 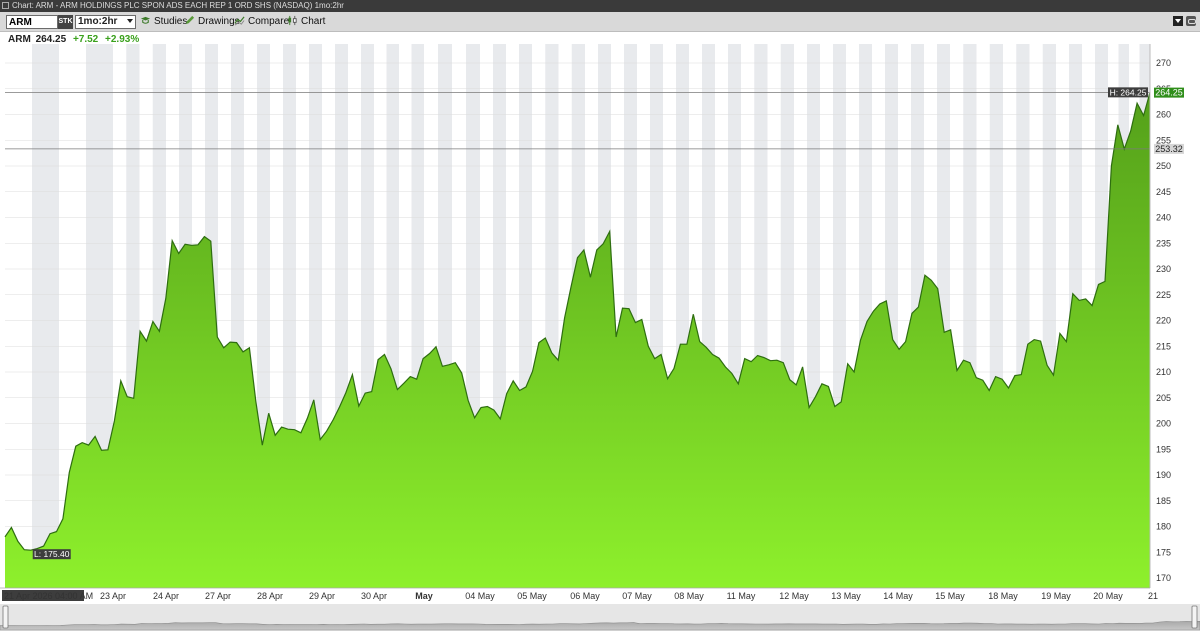 What do you see at coordinates (113, 596) in the screenshot?
I see `x-tick-label: 23 Apr` at bounding box center [113, 596].